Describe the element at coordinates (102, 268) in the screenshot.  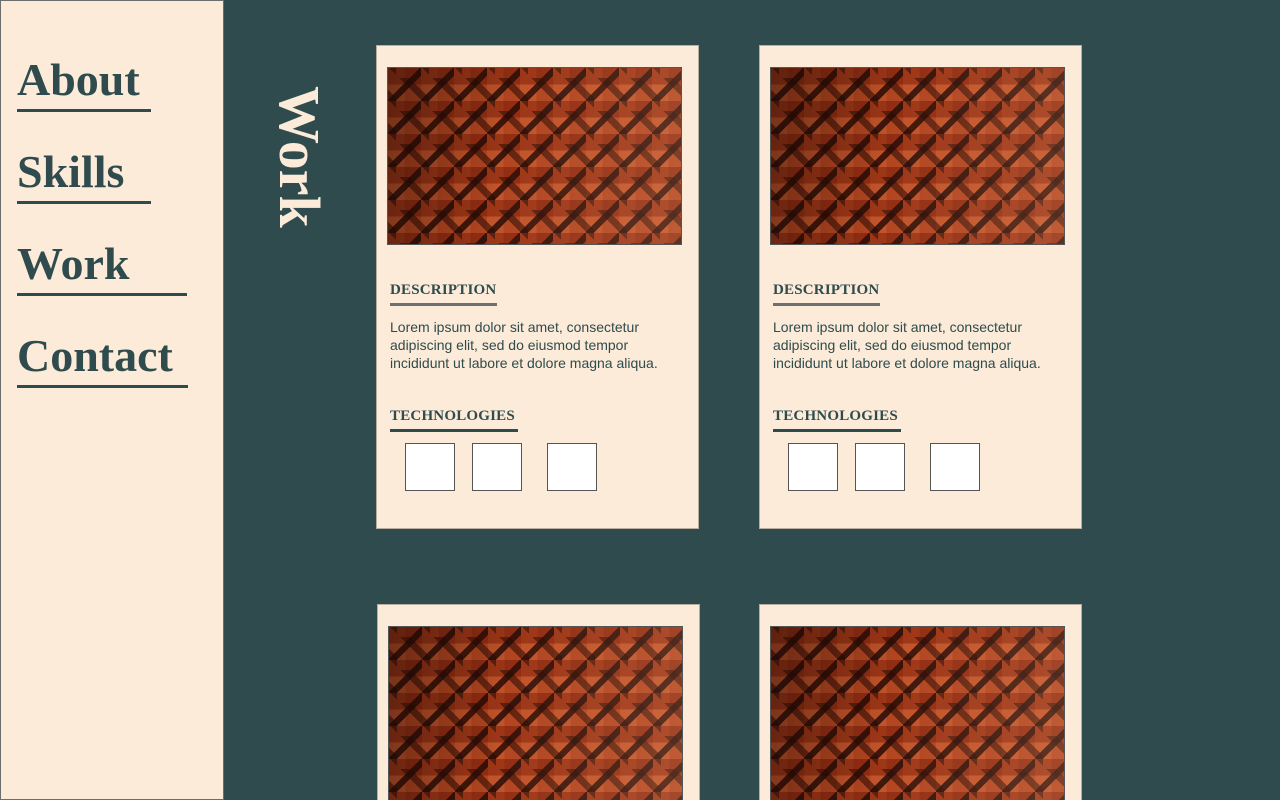
I see `nav-link-work: Work` at that location.